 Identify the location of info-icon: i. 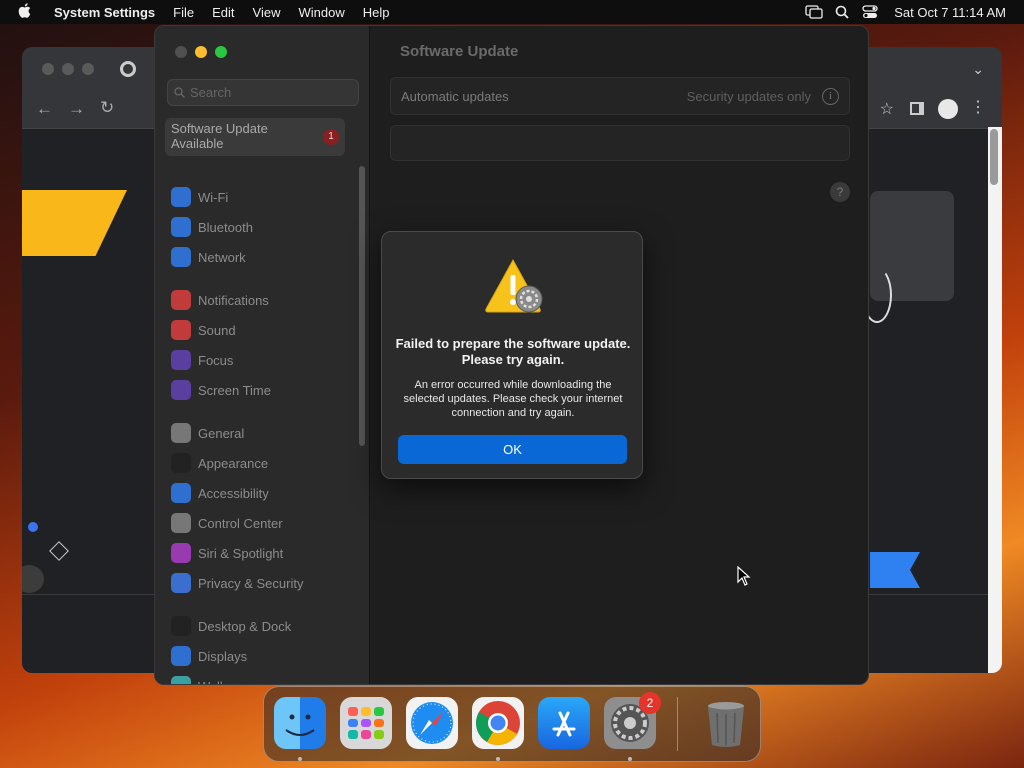
(830, 96).